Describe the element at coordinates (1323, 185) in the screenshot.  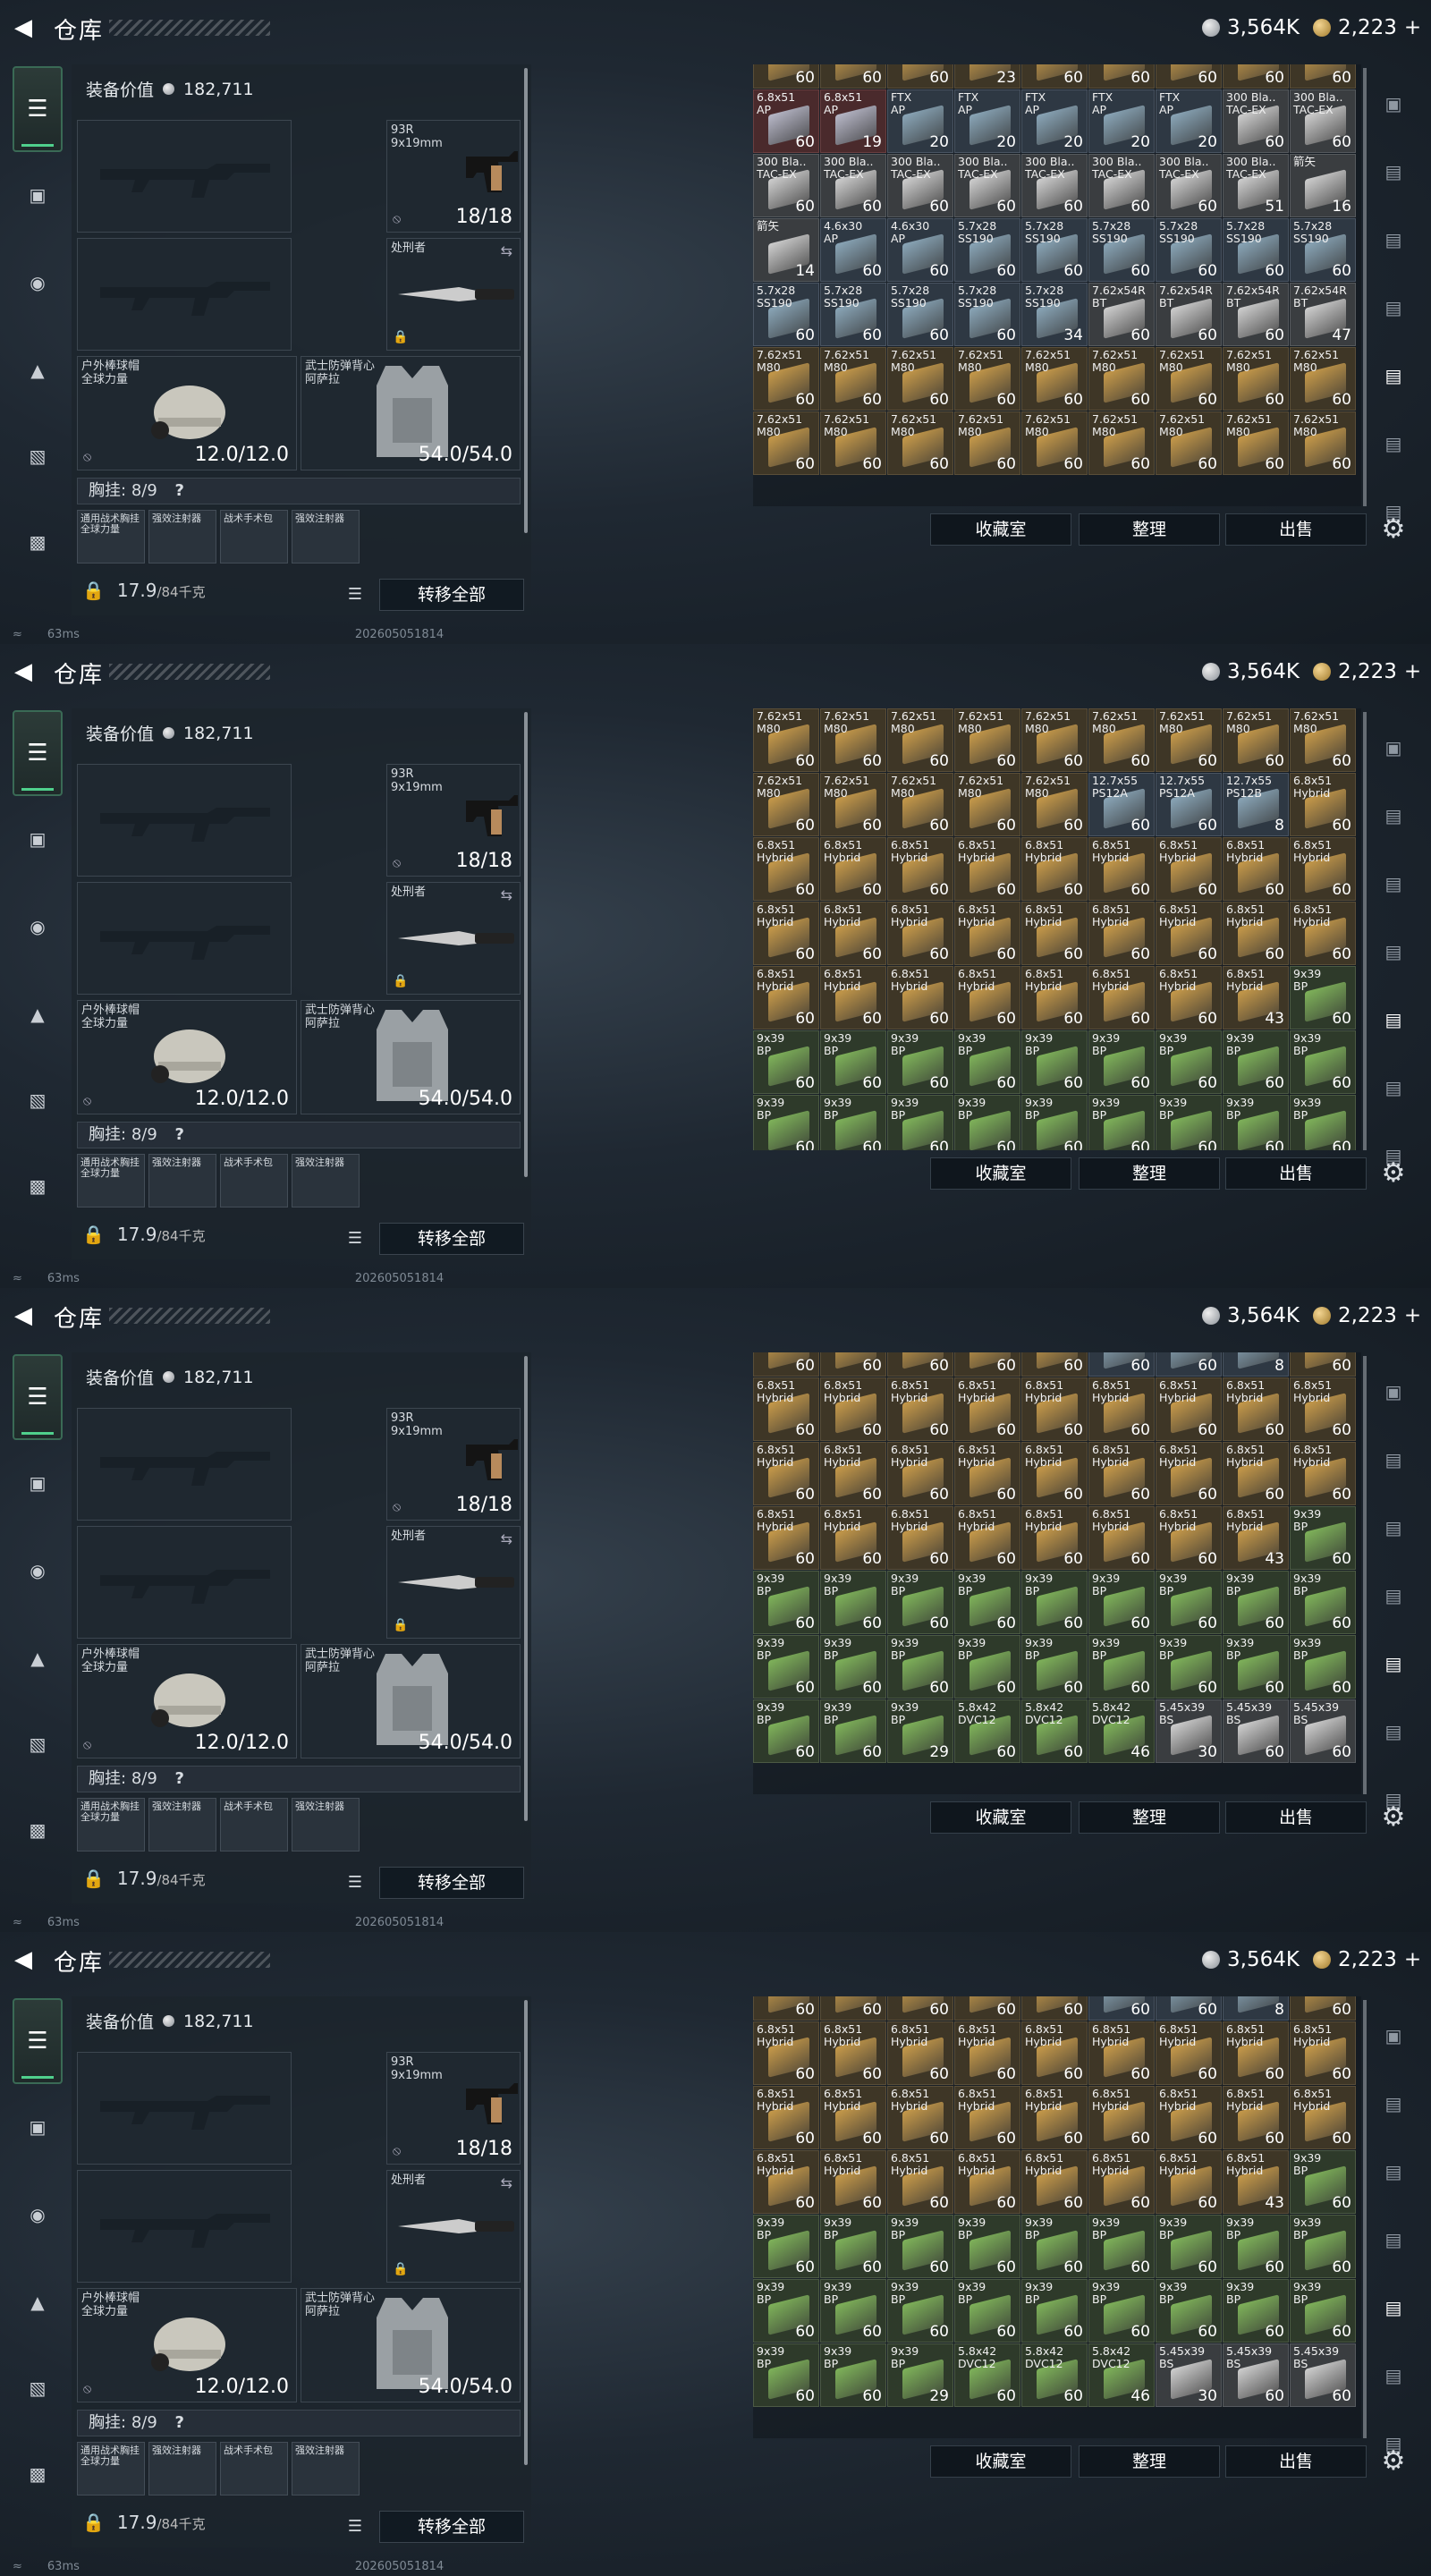
I see `ammo-box-item: 箭矢 16` at that location.